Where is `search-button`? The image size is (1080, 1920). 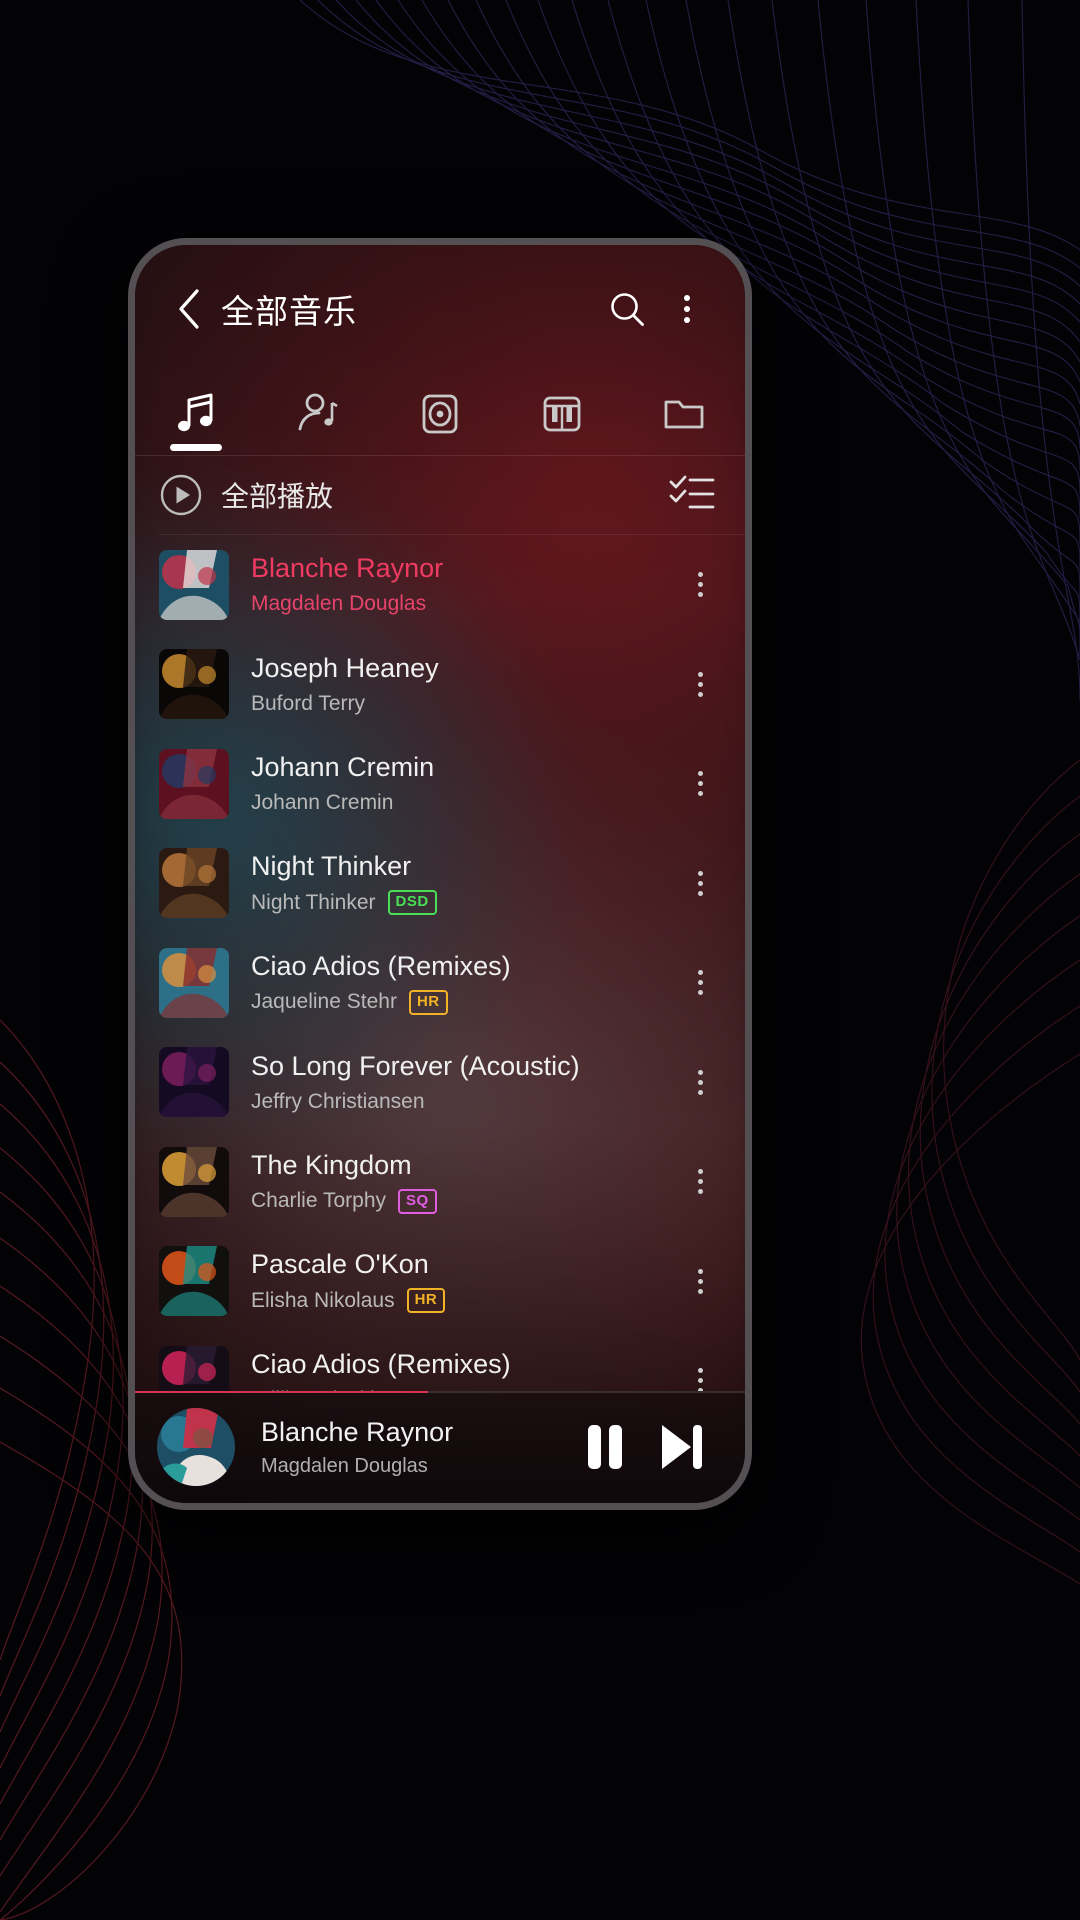
search-button is located at coordinates (627, 309).